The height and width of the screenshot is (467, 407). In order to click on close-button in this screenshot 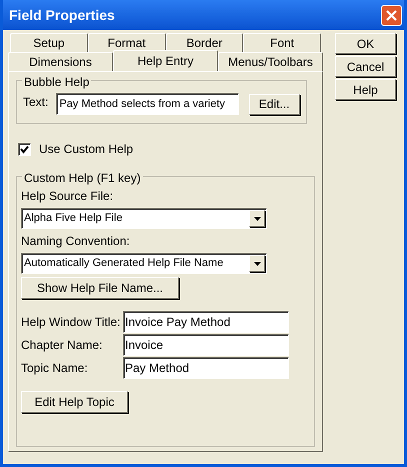, I will do `click(391, 15)`.